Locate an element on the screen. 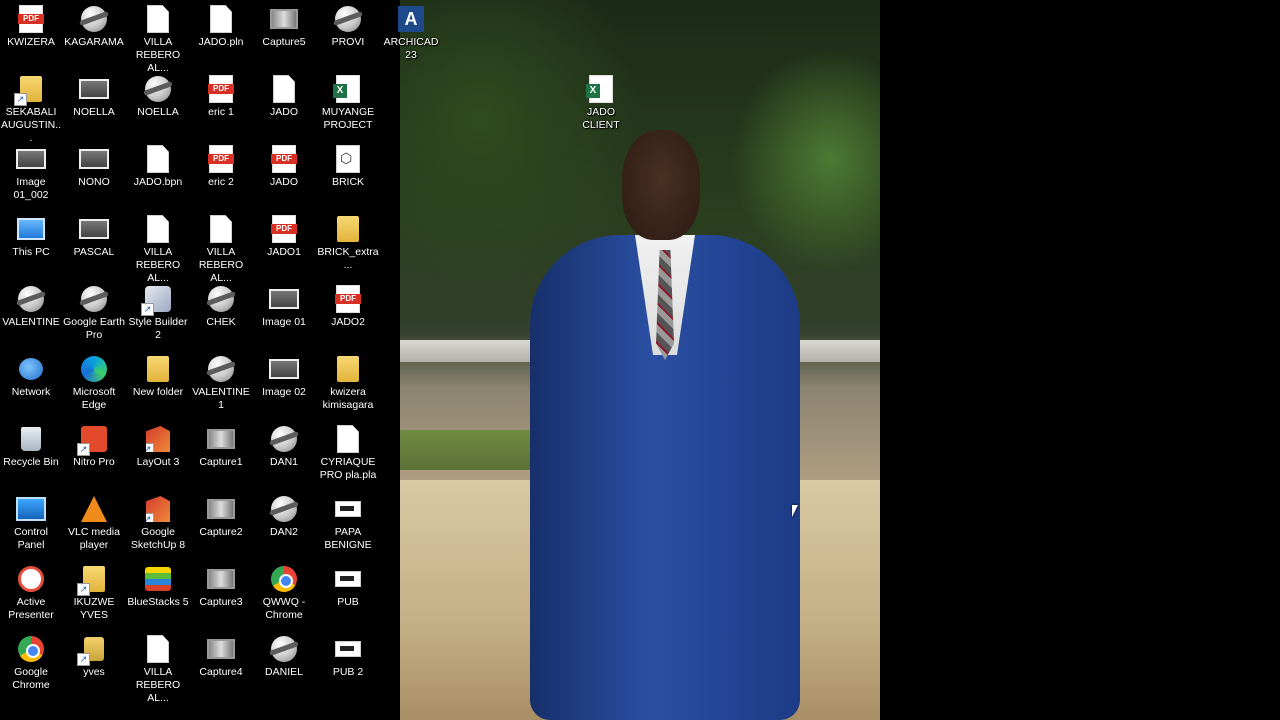 This screenshot has height=720, width=1280. desktop-icon: MUYANGE PROJECT is located at coordinates (348, 103).